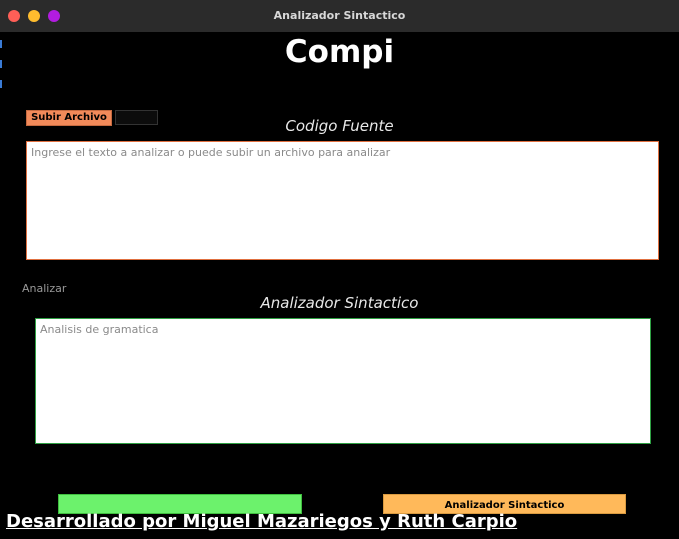 This screenshot has width=679, height=539. What do you see at coordinates (339, 303) in the screenshot?
I see `syntax-analyzer-label: Analizador Sintactico` at bounding box center [339, 303].